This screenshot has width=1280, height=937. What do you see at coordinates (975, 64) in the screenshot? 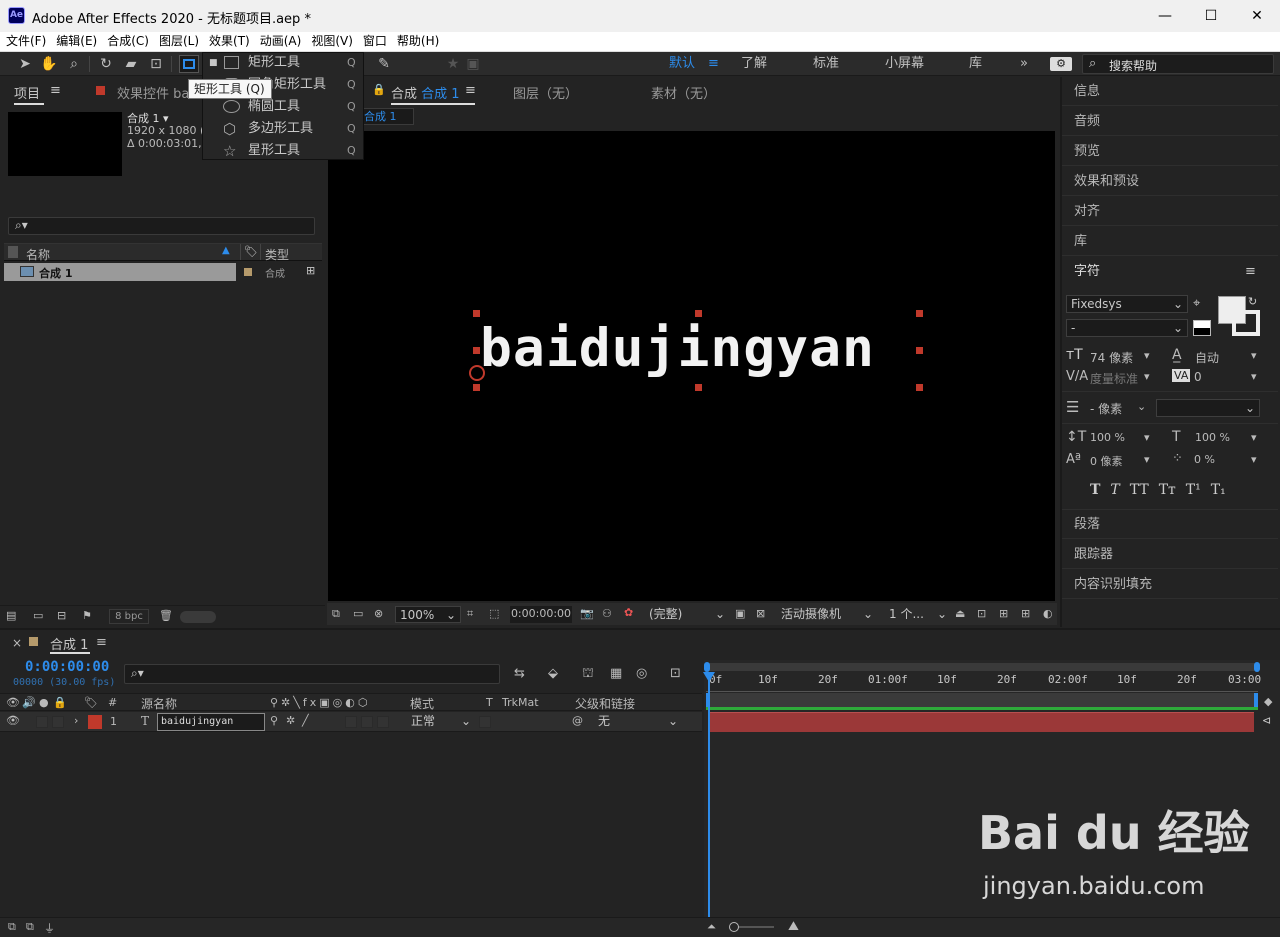
I see `workspace-libraries: 库` at bounding box center [975, 64].